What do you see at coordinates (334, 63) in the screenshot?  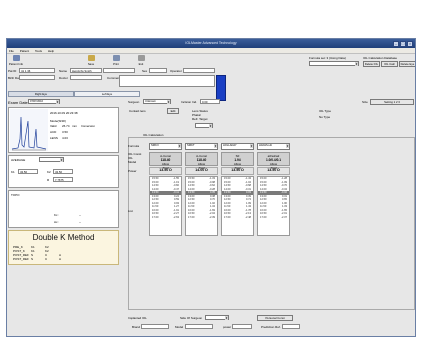 I see `formula-set-dropdown` at bounding box center [334, 63].